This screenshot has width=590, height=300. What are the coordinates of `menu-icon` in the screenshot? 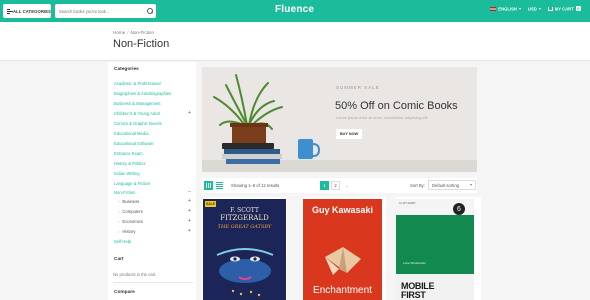 It's located at (10, 11).